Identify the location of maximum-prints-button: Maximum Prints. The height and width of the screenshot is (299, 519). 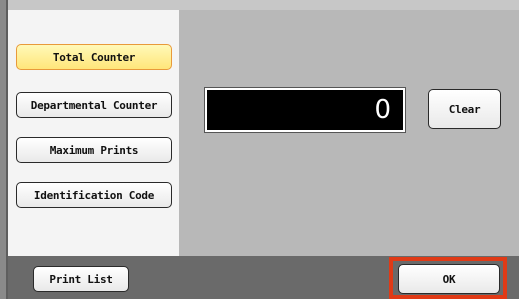
(94, 150).